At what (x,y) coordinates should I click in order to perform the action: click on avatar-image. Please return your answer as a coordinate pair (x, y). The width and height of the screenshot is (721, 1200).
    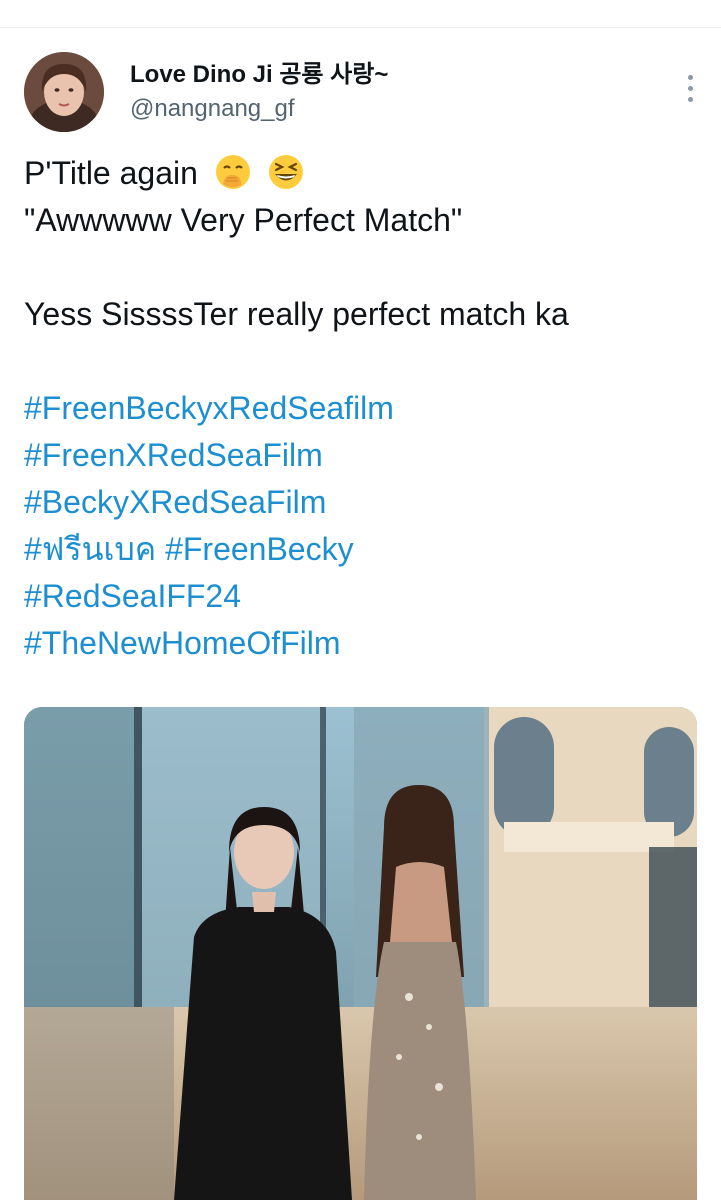
    Looking at the image, I should click on (64, 92).